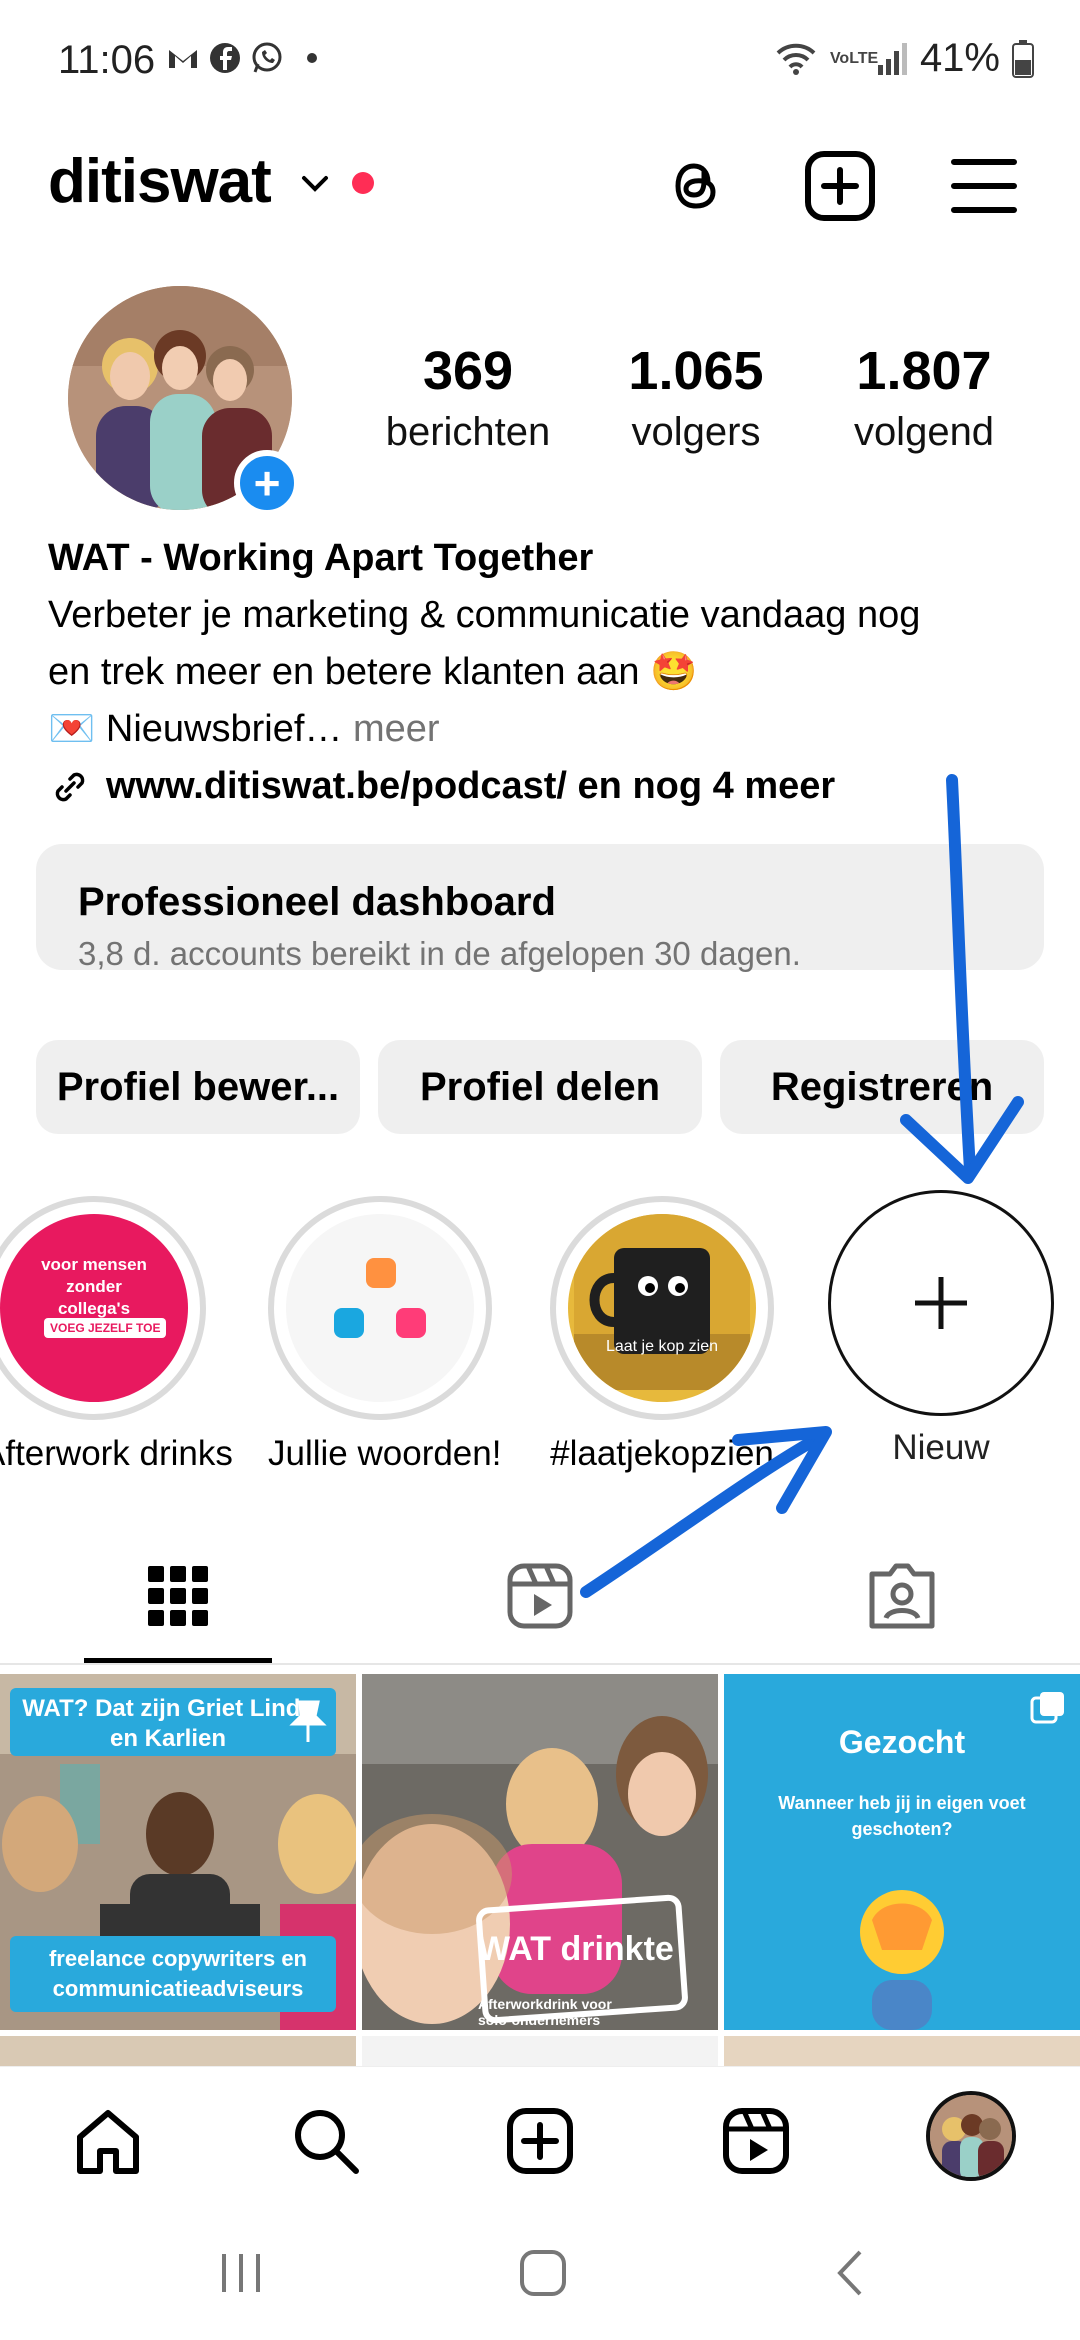  Describe the element at coordinates (941, 1447) in the screenshot. I see `new-highlight-label: Nieuw` at that location.